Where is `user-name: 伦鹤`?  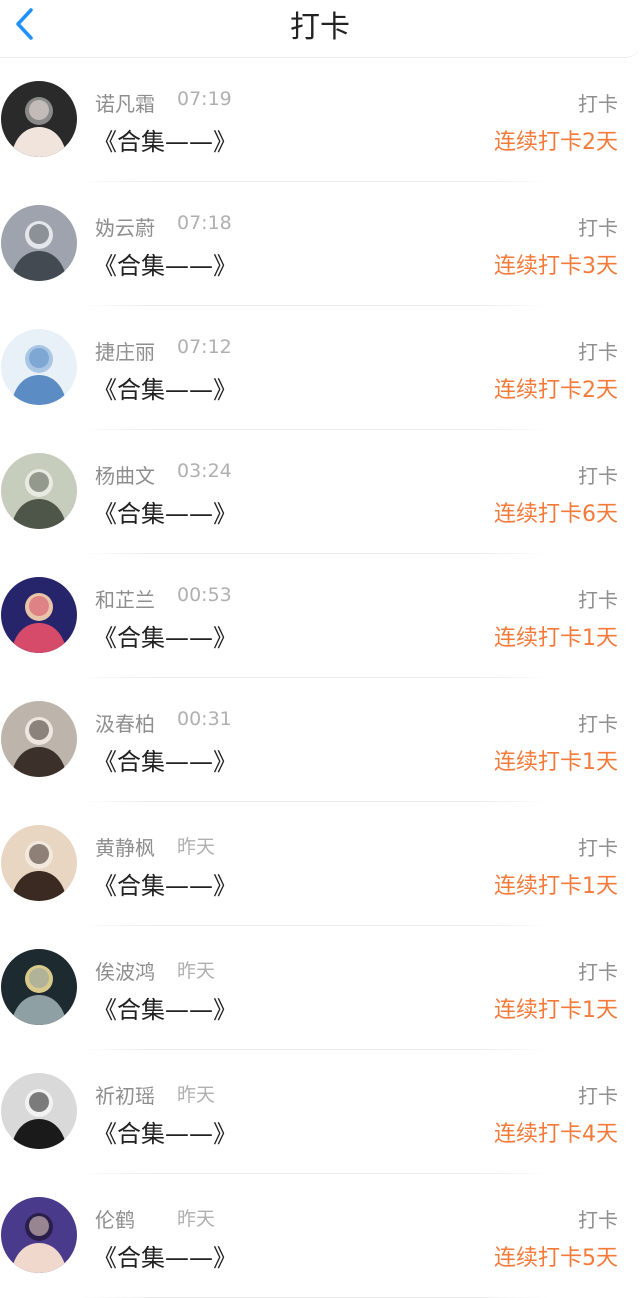
user-name: 伦鹤 is located at coordinates (115, 1218).